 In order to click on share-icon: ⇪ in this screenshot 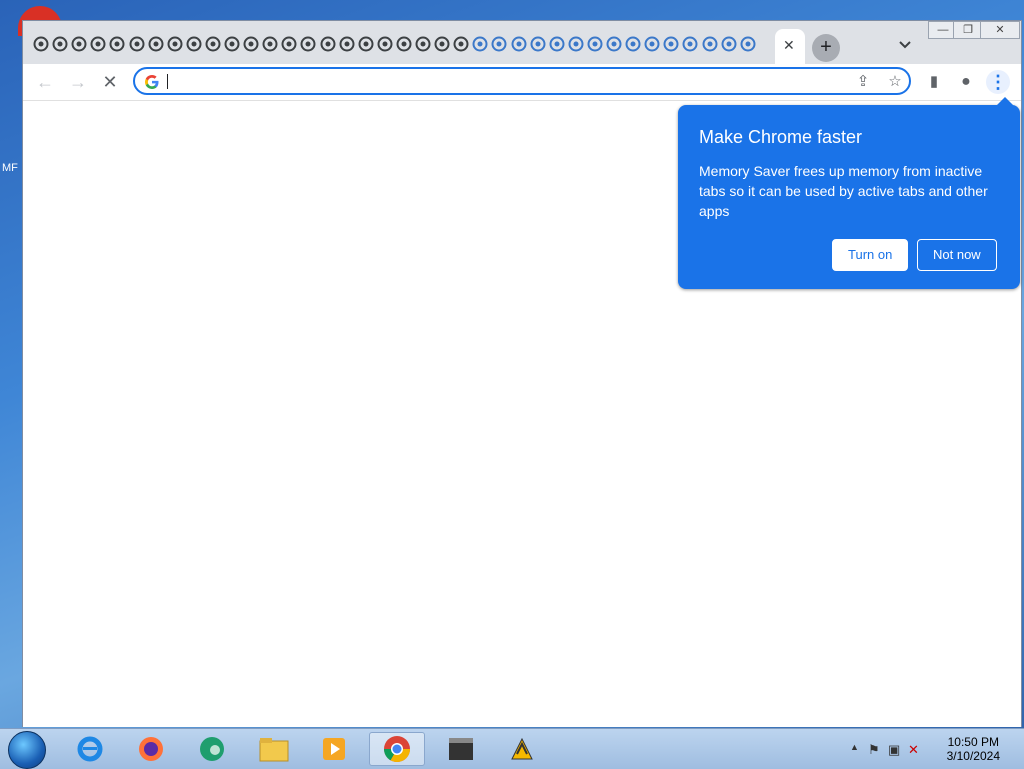, I will do `click(863, 82)`.